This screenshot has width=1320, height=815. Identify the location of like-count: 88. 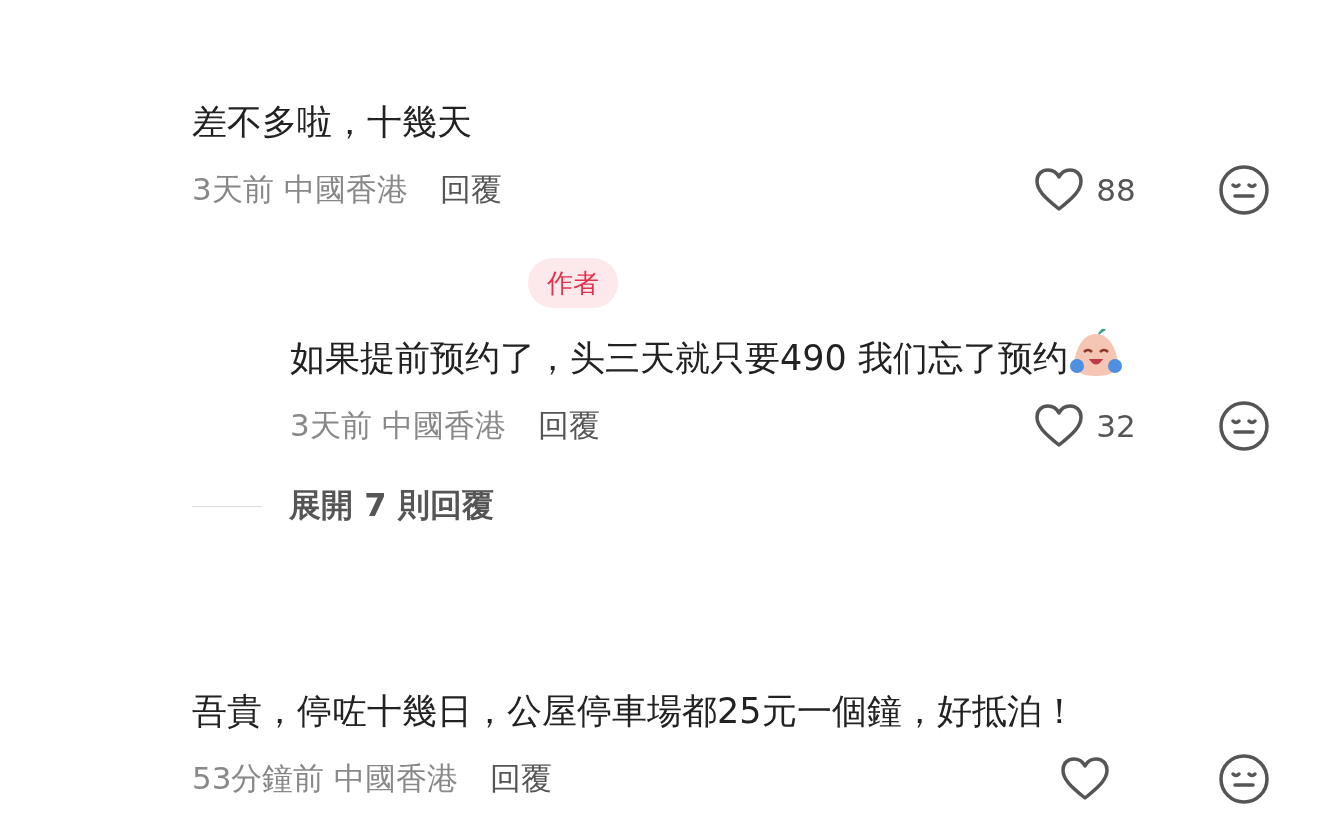
(1116, 190).